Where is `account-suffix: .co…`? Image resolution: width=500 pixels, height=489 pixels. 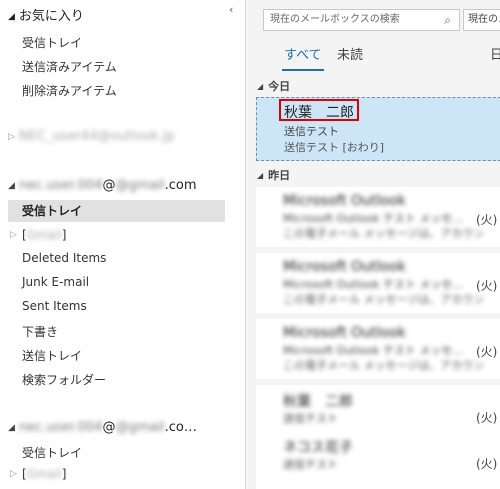 account-suffix: .co… is located at coordinates (180, 427).